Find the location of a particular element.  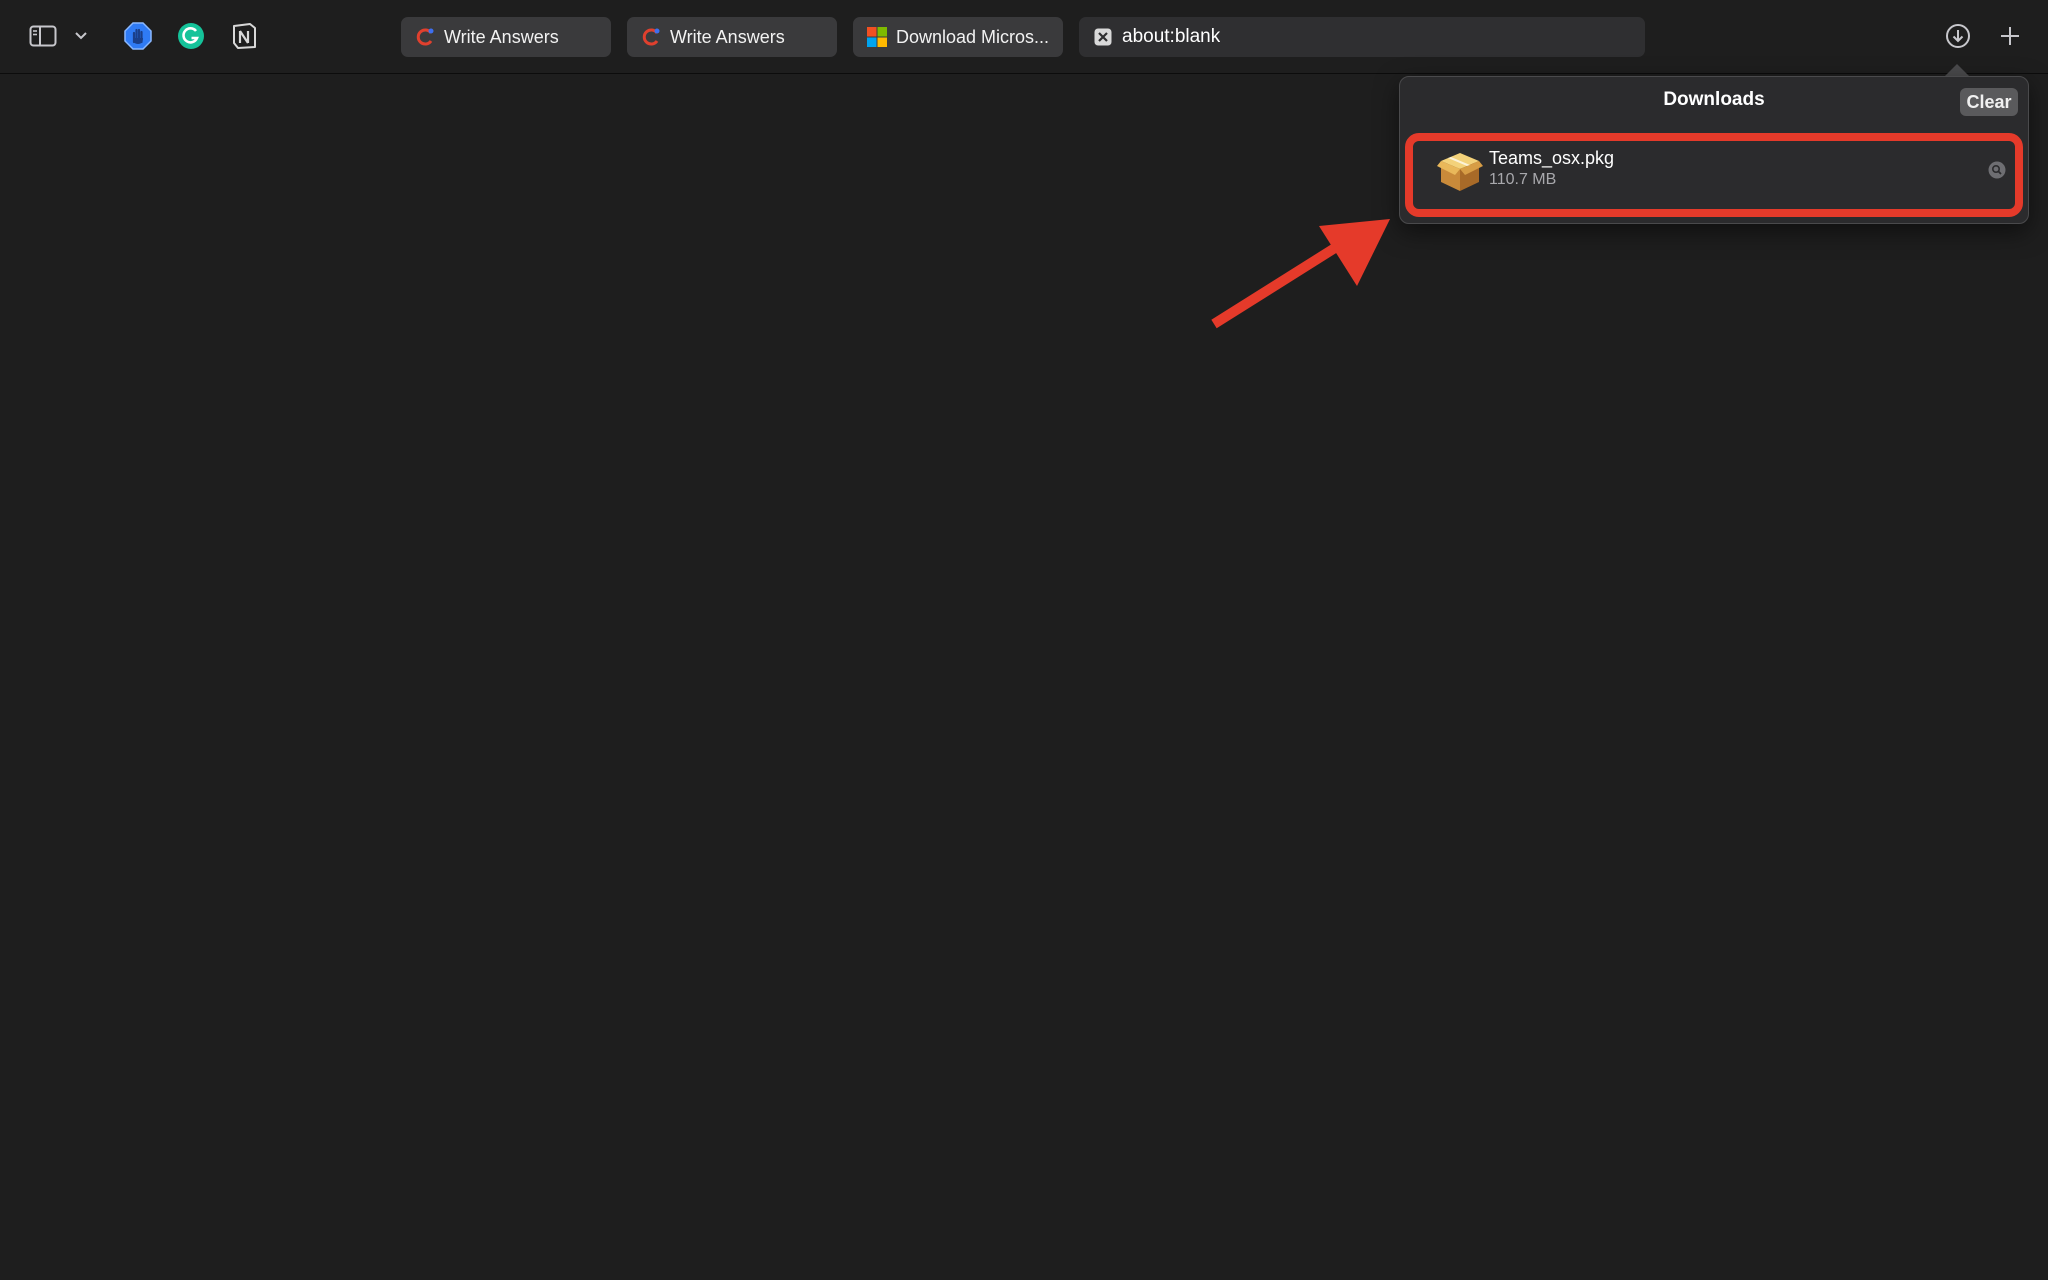

reveal-in-finder-button is located at coordinates (1997, 170).